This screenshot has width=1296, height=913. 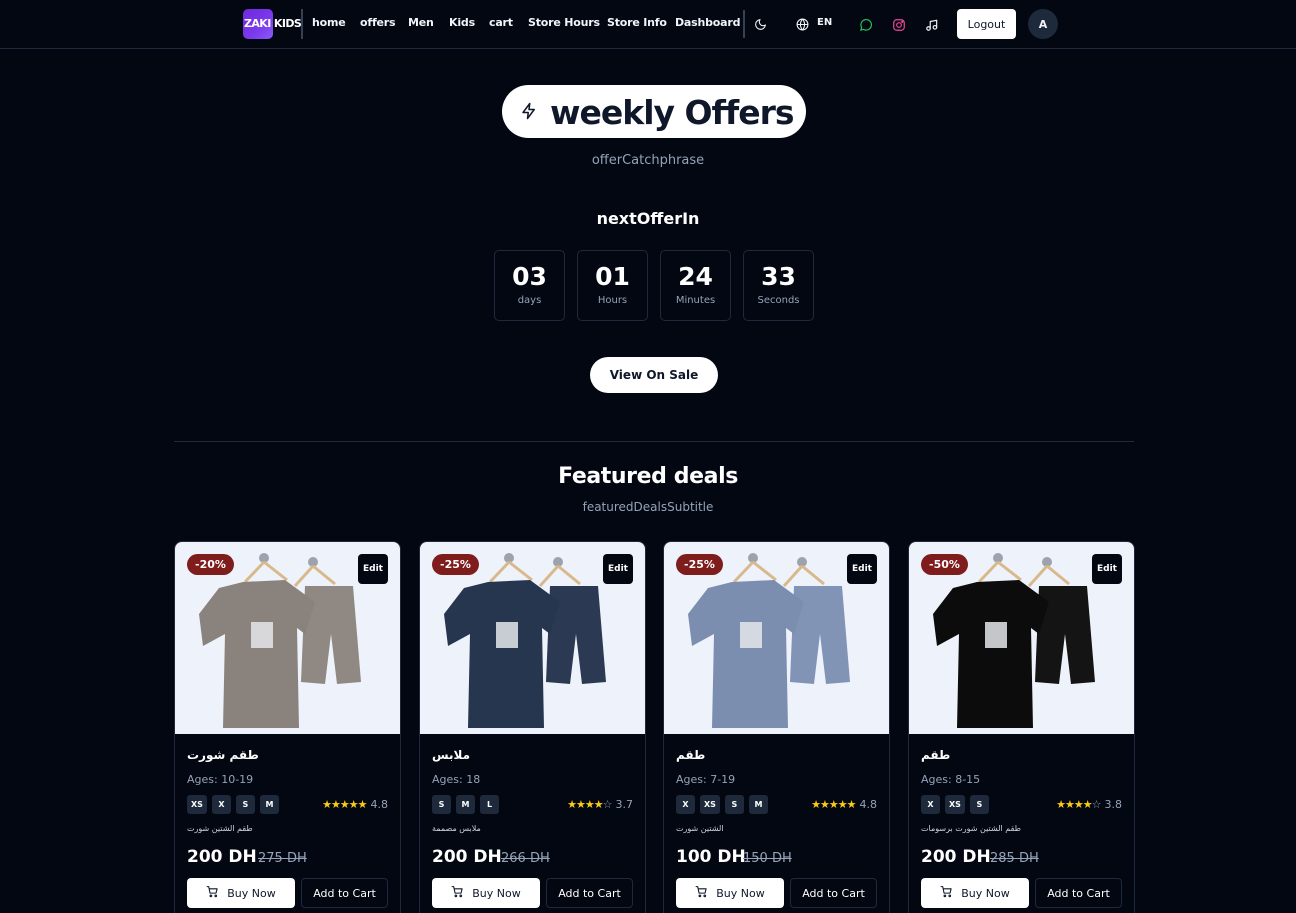 I want to click on lightning-icon, so click(x=529, y=113).